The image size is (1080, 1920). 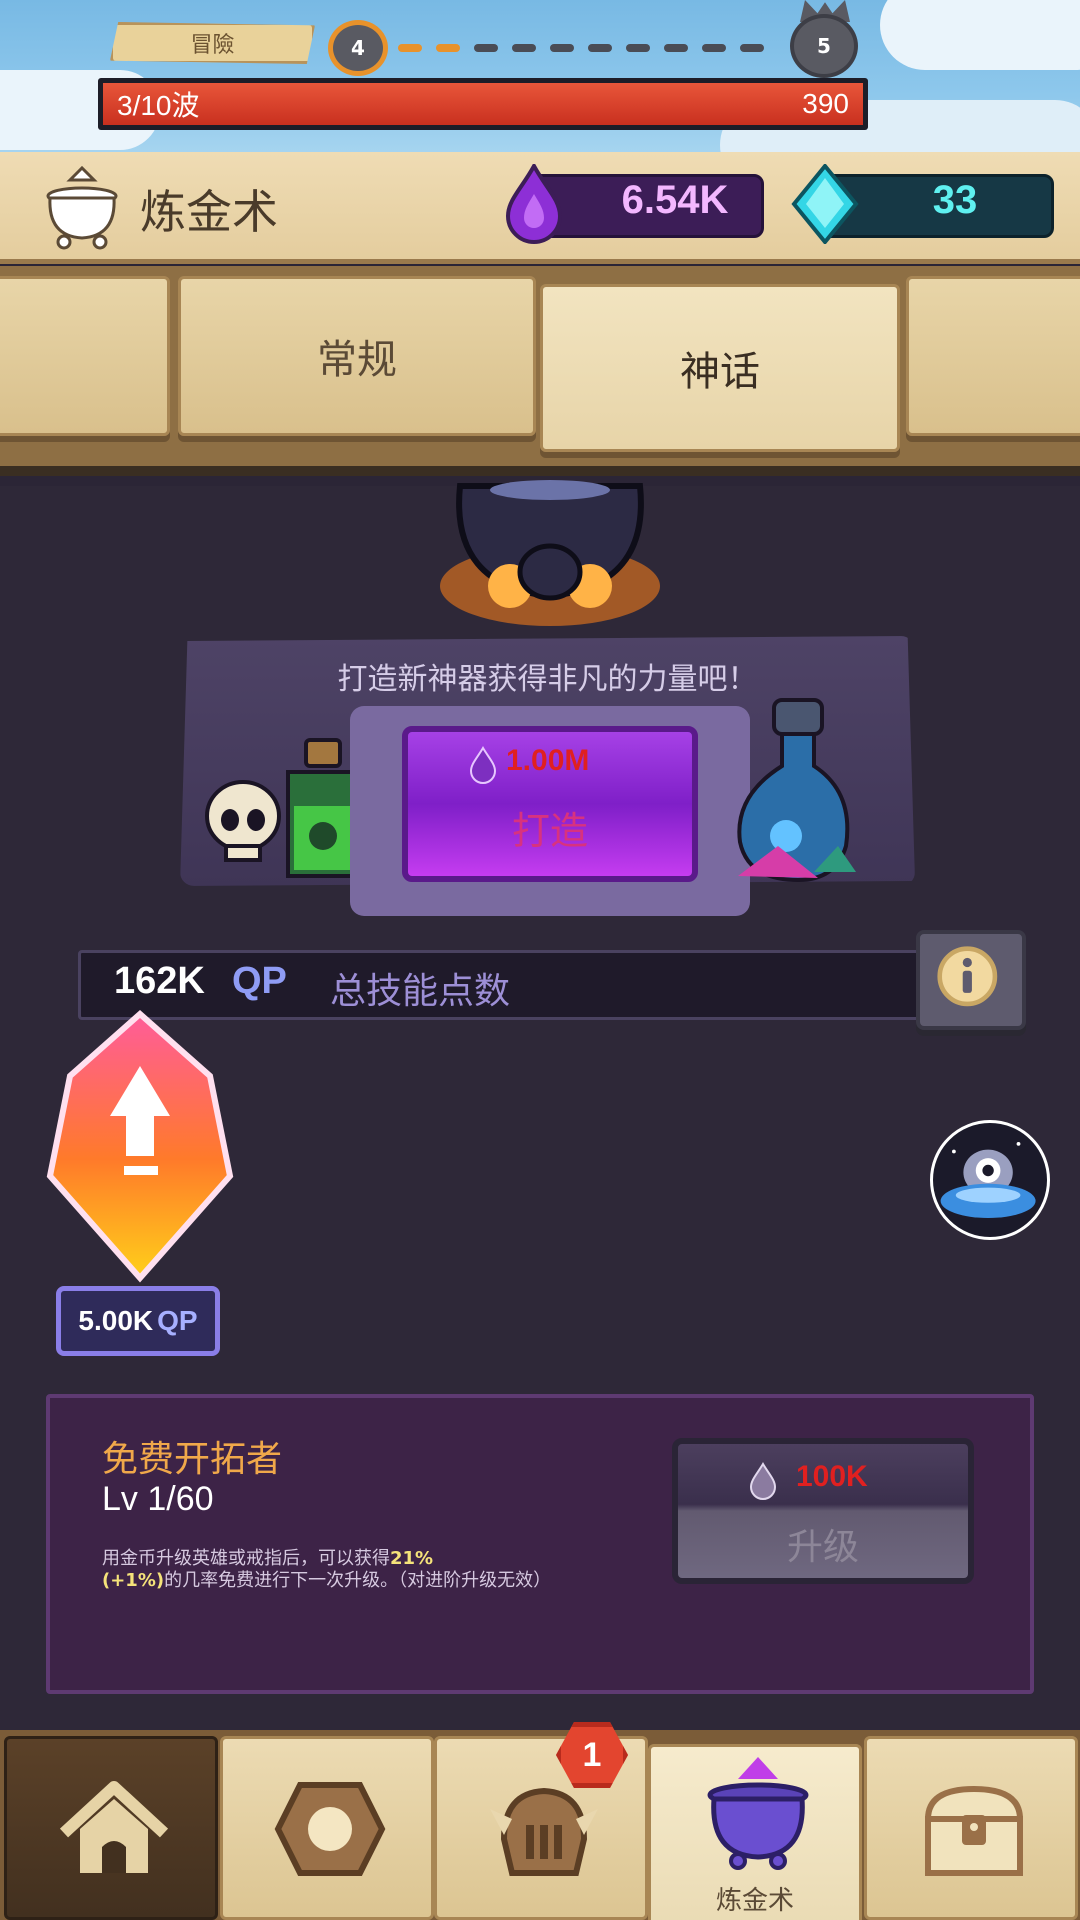 I want to click on adventure-label: 冒險, so click(x=212, y=43).